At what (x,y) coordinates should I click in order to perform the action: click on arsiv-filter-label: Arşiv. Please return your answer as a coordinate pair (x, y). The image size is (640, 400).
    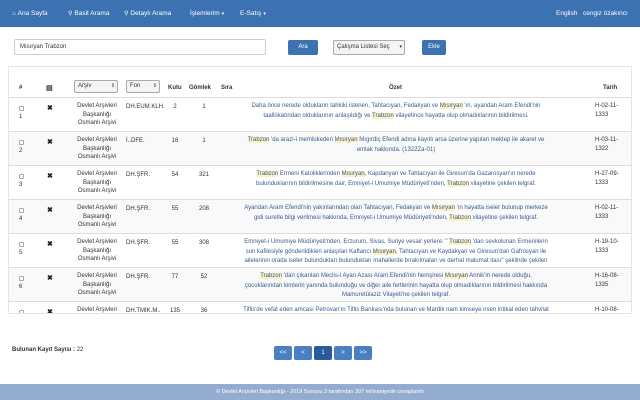
    Looking at the image, I should click on (85, 86).